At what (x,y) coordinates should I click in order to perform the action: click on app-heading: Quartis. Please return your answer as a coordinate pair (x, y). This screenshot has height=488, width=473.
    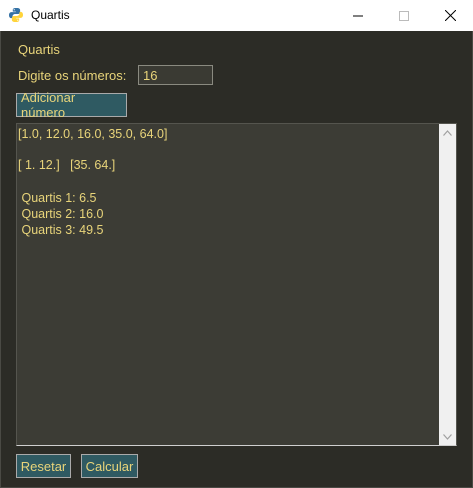
    Looking at the image, I should click on (39, 49).